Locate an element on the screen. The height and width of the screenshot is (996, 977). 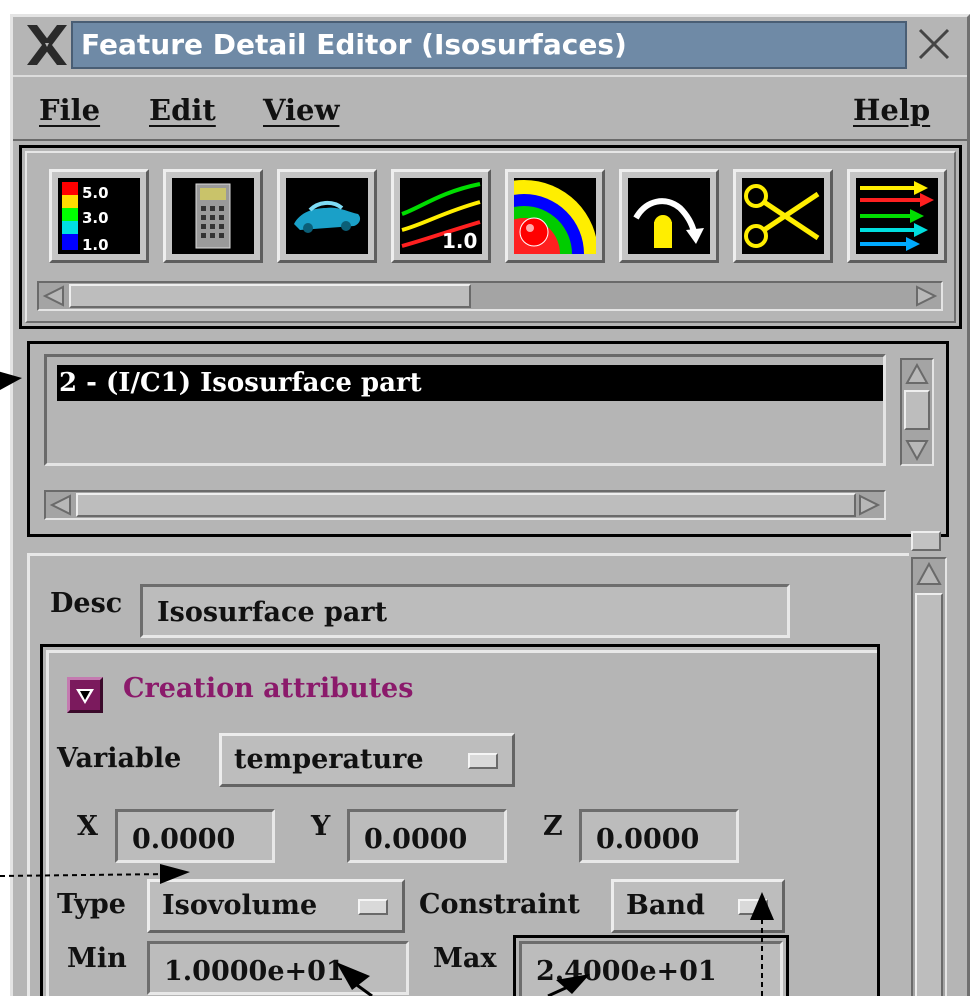
type-value: Isovolume is located at coordinates (240, 905).